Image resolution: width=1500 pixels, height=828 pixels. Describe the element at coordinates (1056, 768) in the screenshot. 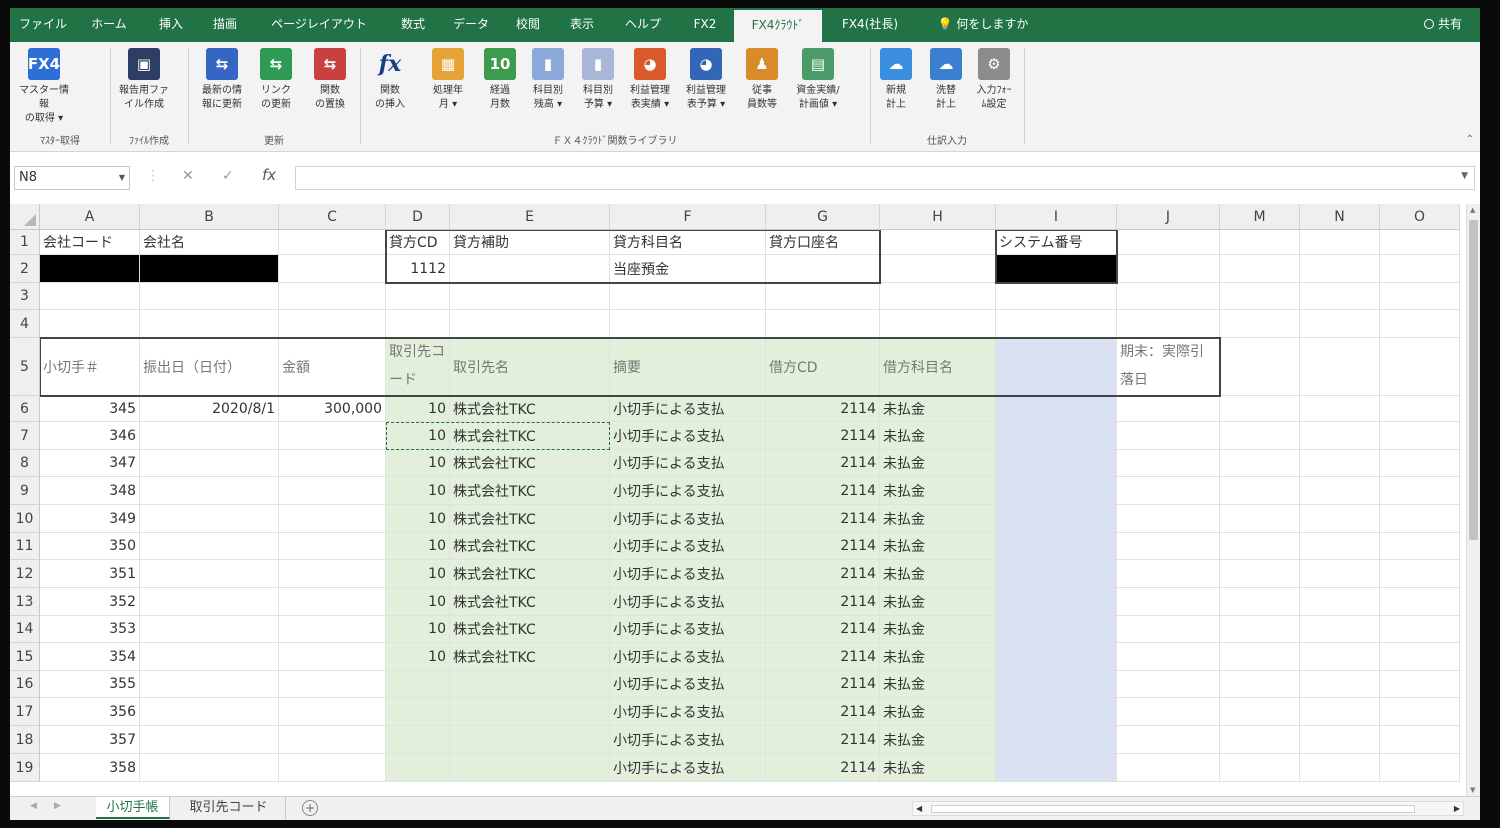

I see `cell-i19` at that location.